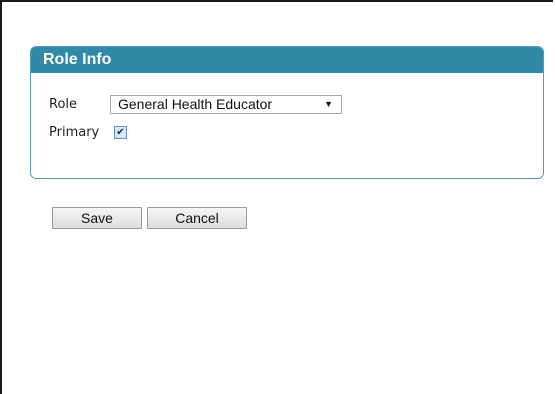 The width and height of the screenshot is (555, 394). I want to click on check-icon: ✔, so click(120, 132).